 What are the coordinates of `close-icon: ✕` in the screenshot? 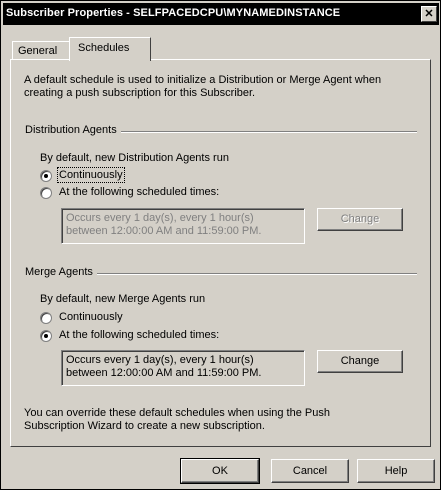 It's located at (429, 14).